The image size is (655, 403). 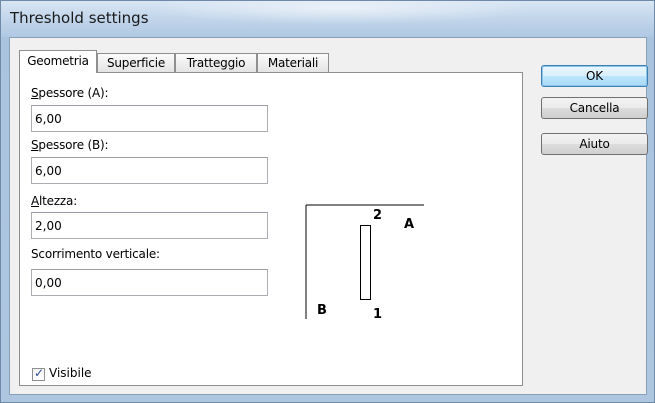 What do you see at coordinates (58, 61) in the screenshot?
I see `tab-geometria: Geometria` at bounding box center [58, 61].